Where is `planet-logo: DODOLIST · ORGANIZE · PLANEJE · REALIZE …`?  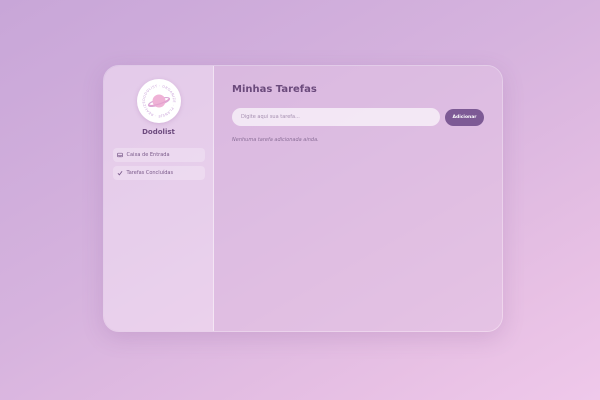
planet-logo: DODOLIST · ORGANIZE · PLANEJE · REALIZE … is located at coordinates (158, 101).